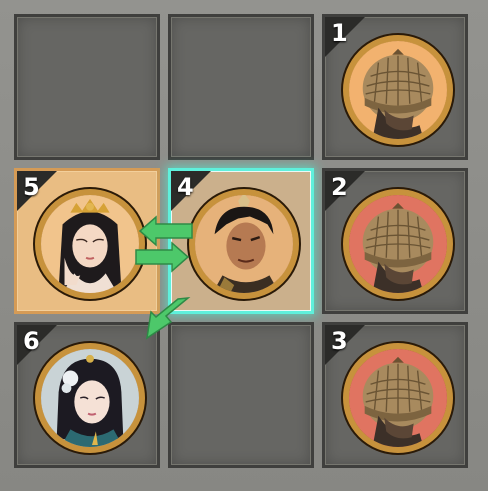 The height and width of the screenshot is (491, 488). I want to click on slot-number: 2, so click(339, 187).